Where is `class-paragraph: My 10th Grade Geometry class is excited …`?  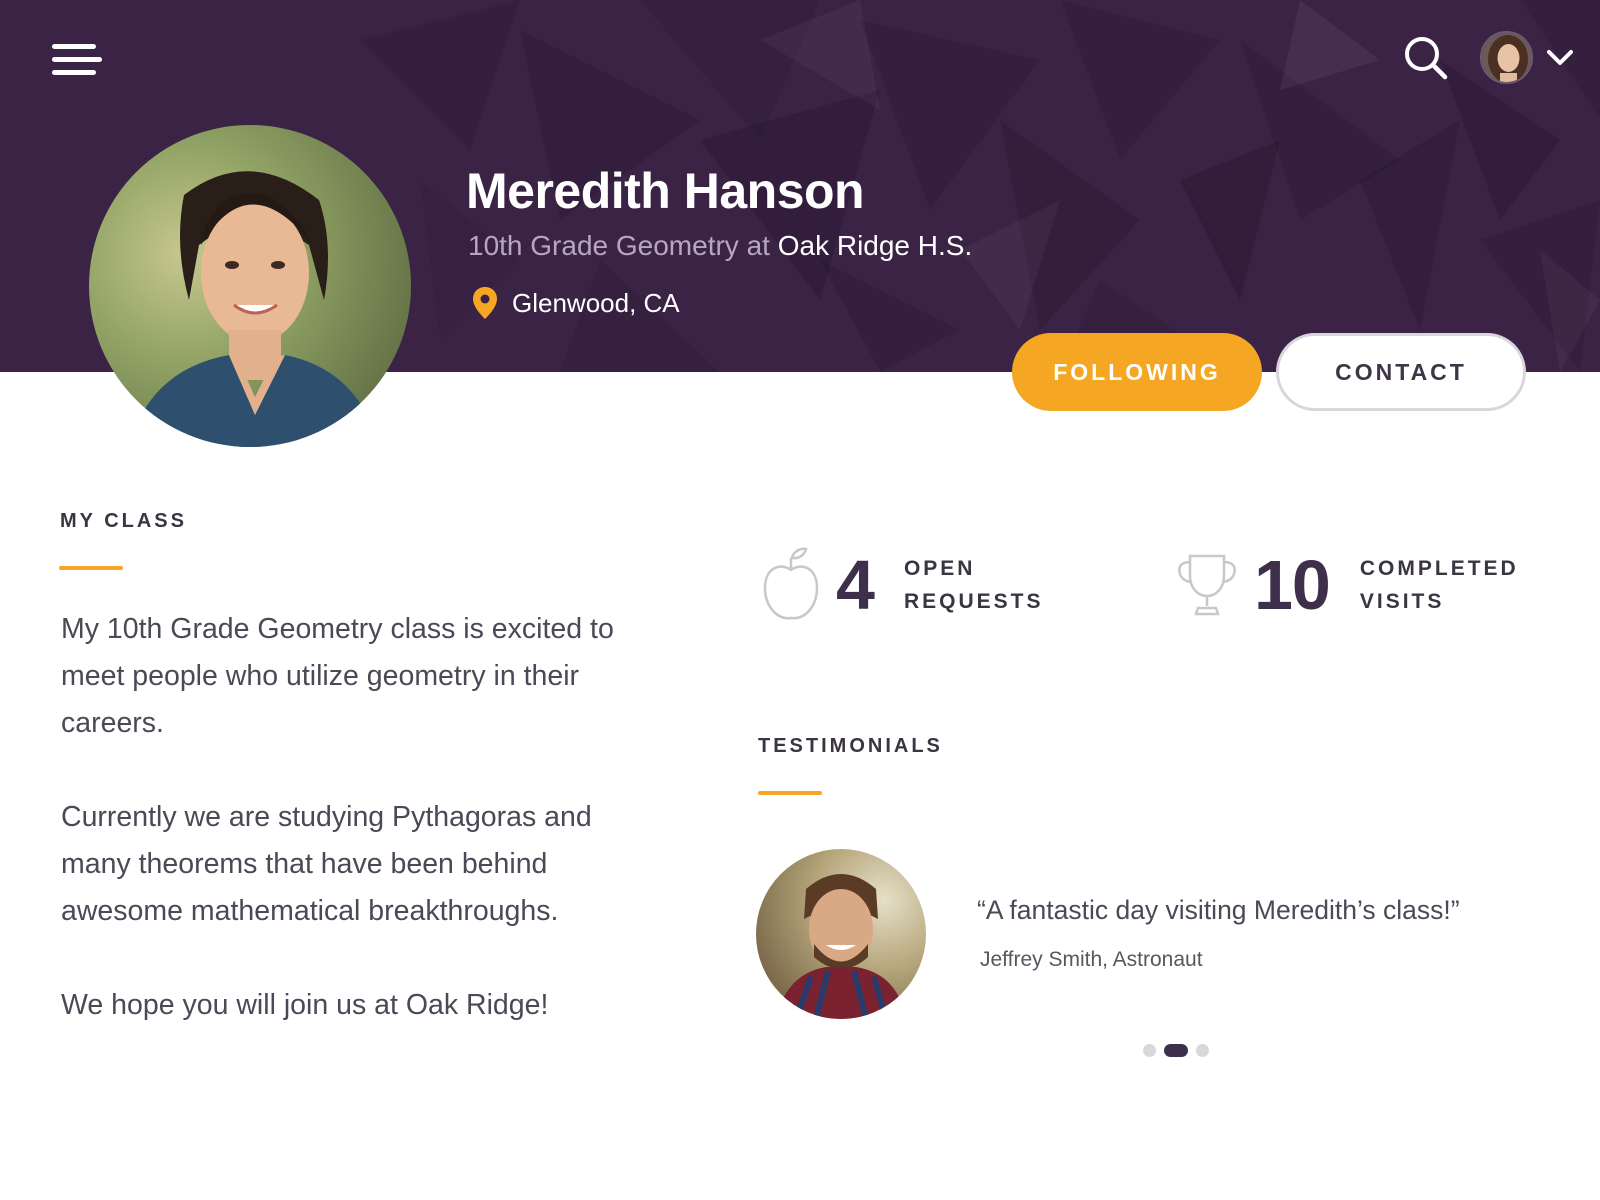
class-paragraph: My 10th Grade Geometry class is excited … is located at coordinates (337, 676).